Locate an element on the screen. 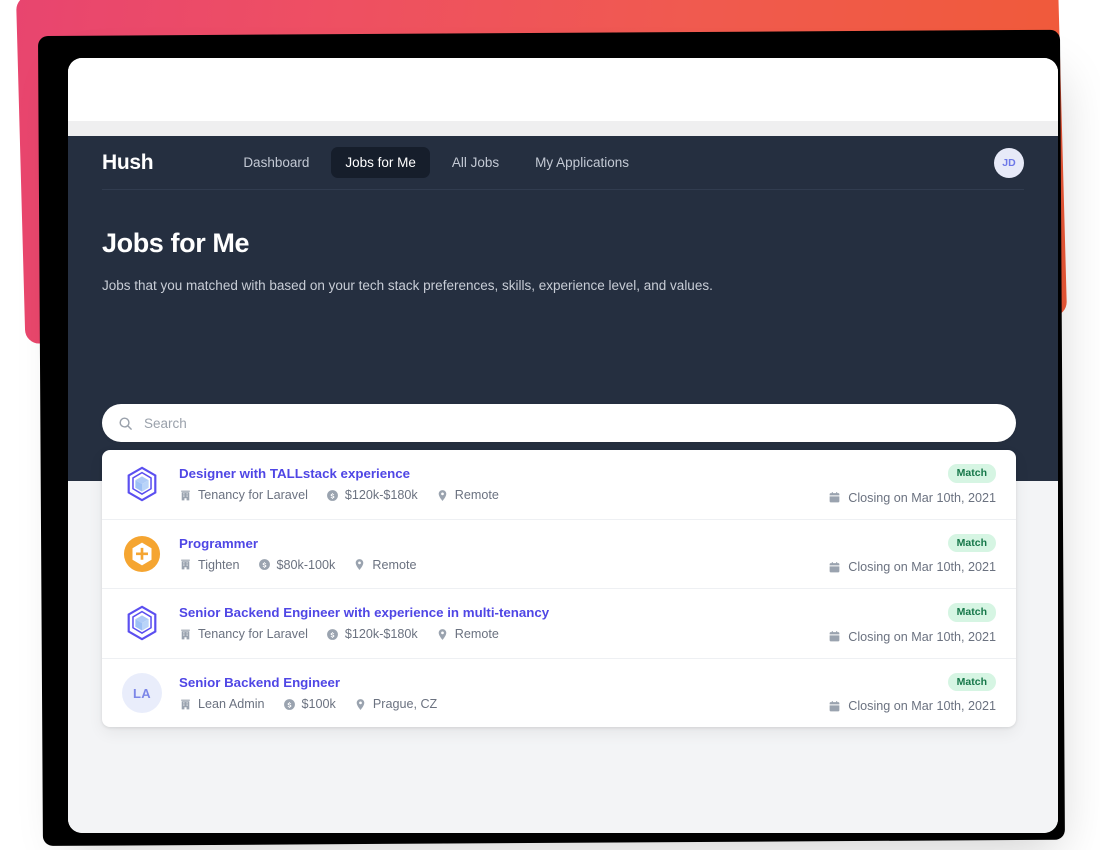 This screenshot has height=850, width=1100. nav-link-jobs-for-me: Jobs for Me is located at coordinates (380, 162).